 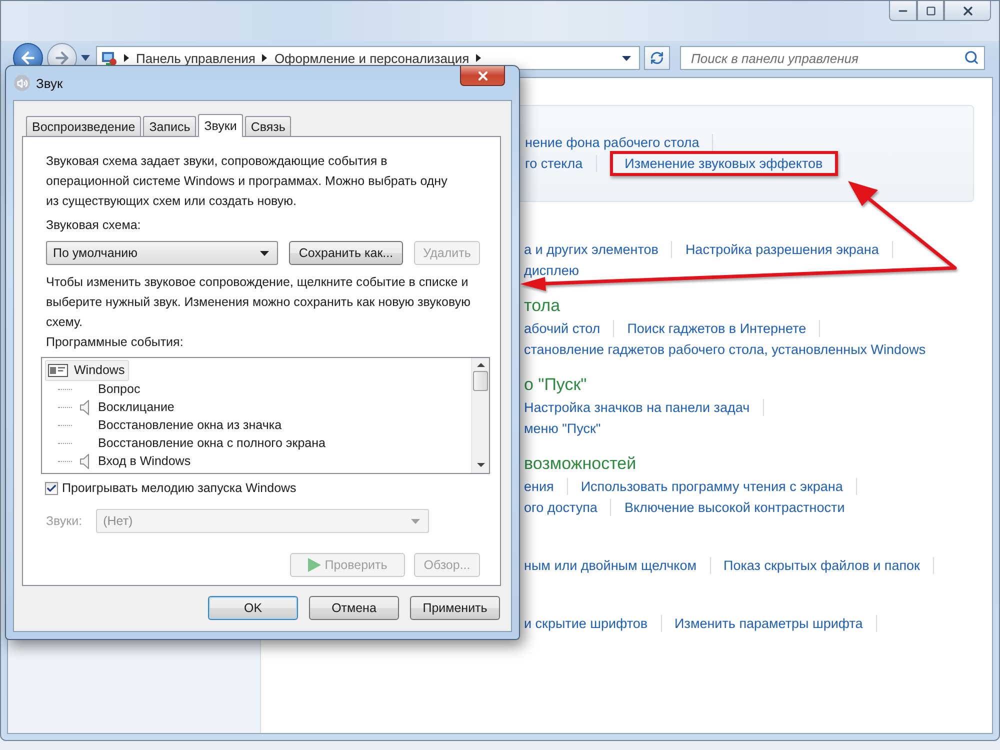 I want to click on task-link: Настройка значков на панели задач, so click(x=637, y=407).